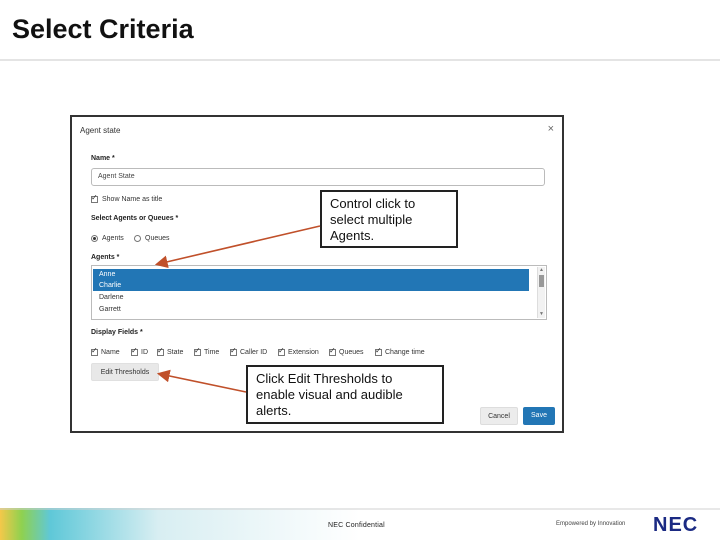  Describe the element at coordinates (311, 285) in the screenshot. I see `list-item: Charlie` at that location.